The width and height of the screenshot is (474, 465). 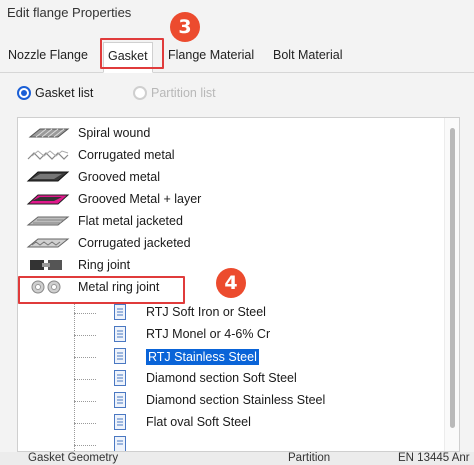 What do you see at coordinates (73, 458) in the screenshot?
I see `tab-gasket-geometry: Gasket Geometry` at bounding box center [73, 458].